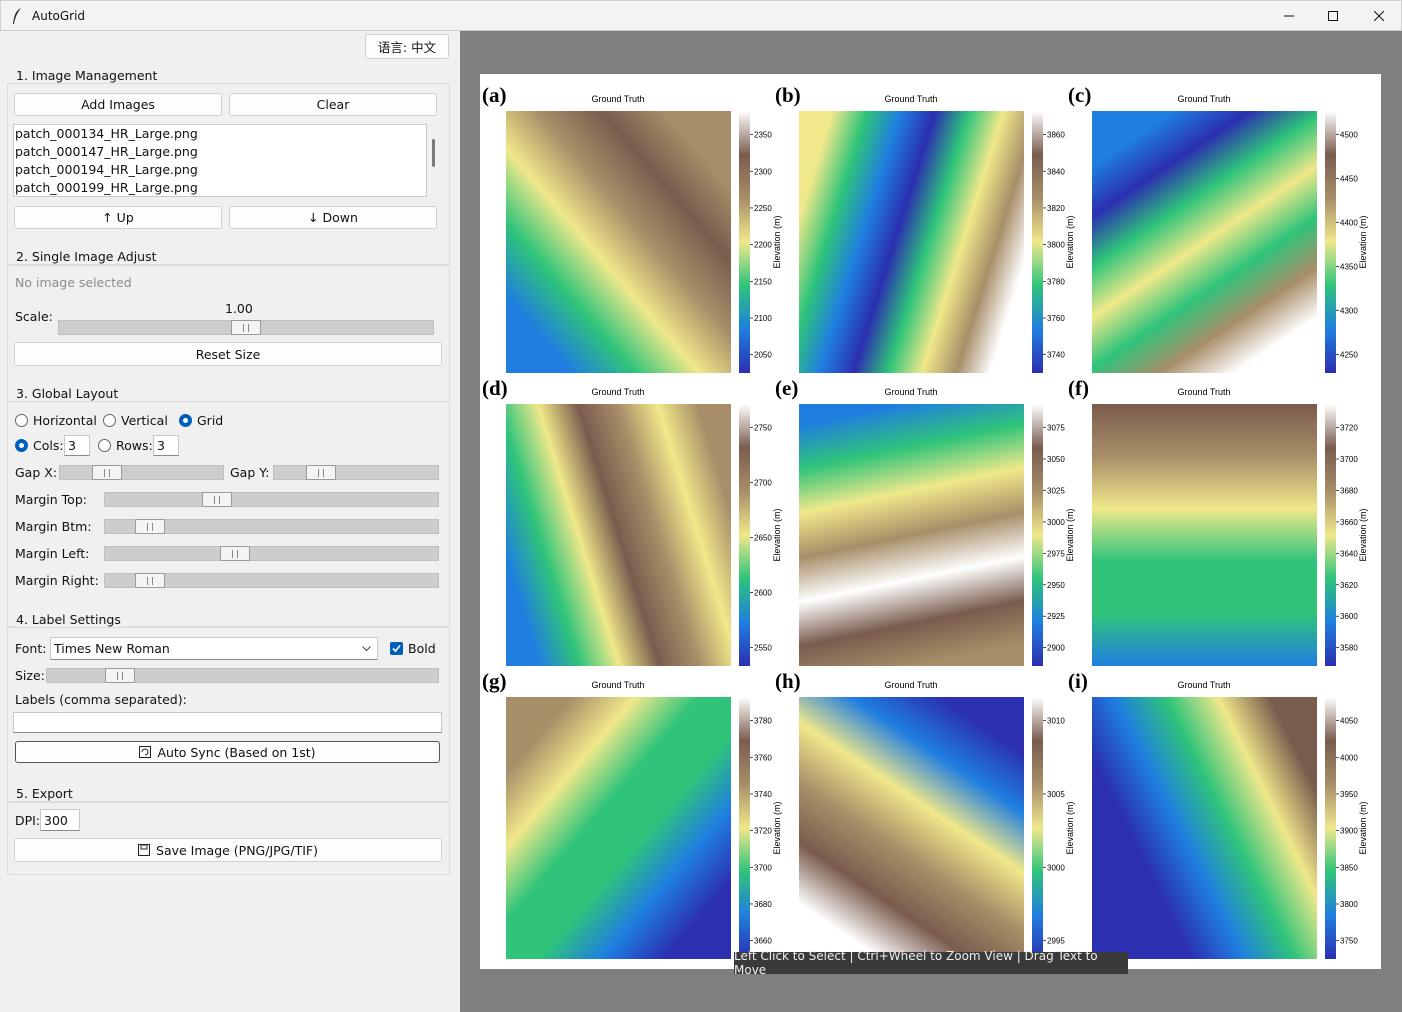 This screenshot has width=1402, height=1012. I want to click on move-down-button: ↓ Down, so click(333, 217).